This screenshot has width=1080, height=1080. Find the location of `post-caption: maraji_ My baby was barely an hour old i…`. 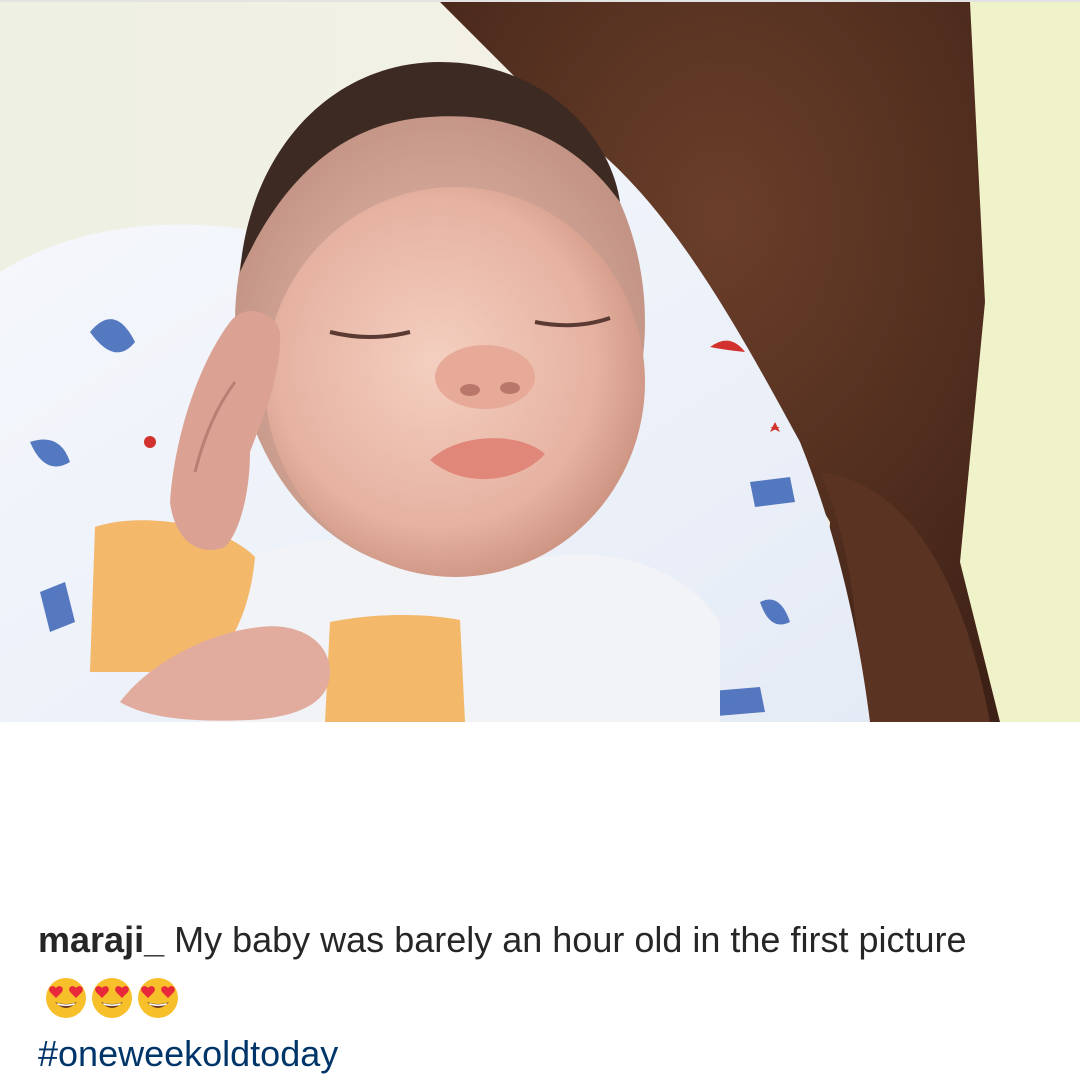

post-caption: maraji_ My baby was barely an hour old i… is located at coordinates (538, 997).